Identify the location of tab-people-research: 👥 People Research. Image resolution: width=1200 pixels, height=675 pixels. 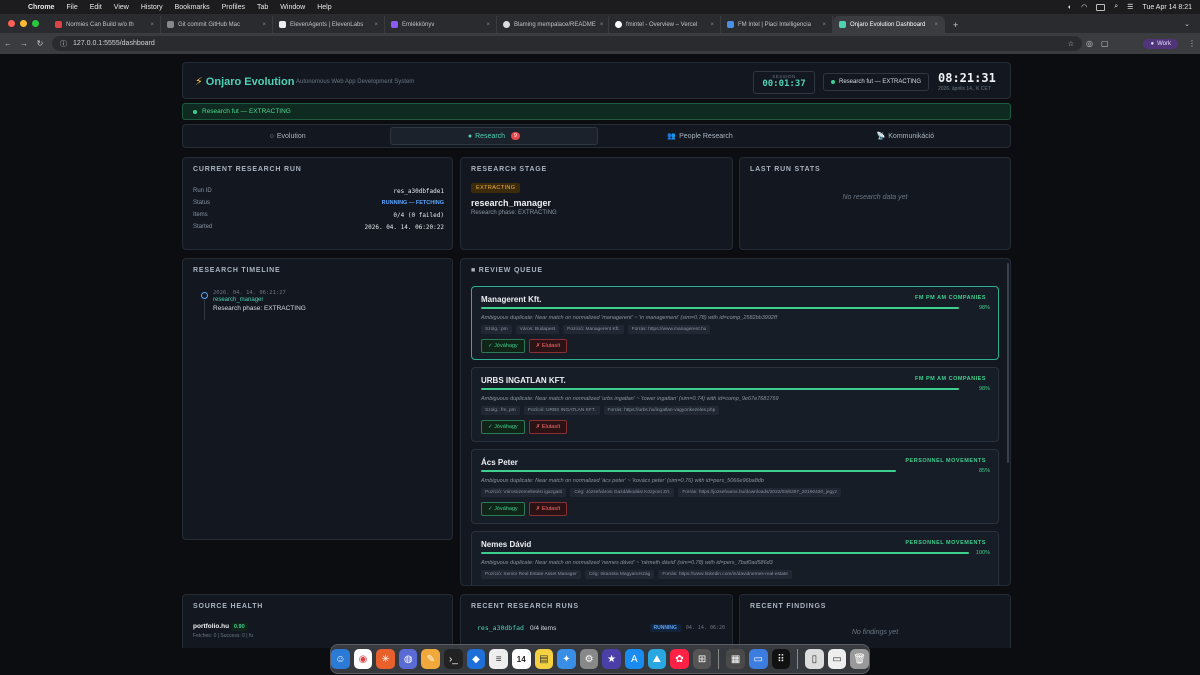
(700, 136).